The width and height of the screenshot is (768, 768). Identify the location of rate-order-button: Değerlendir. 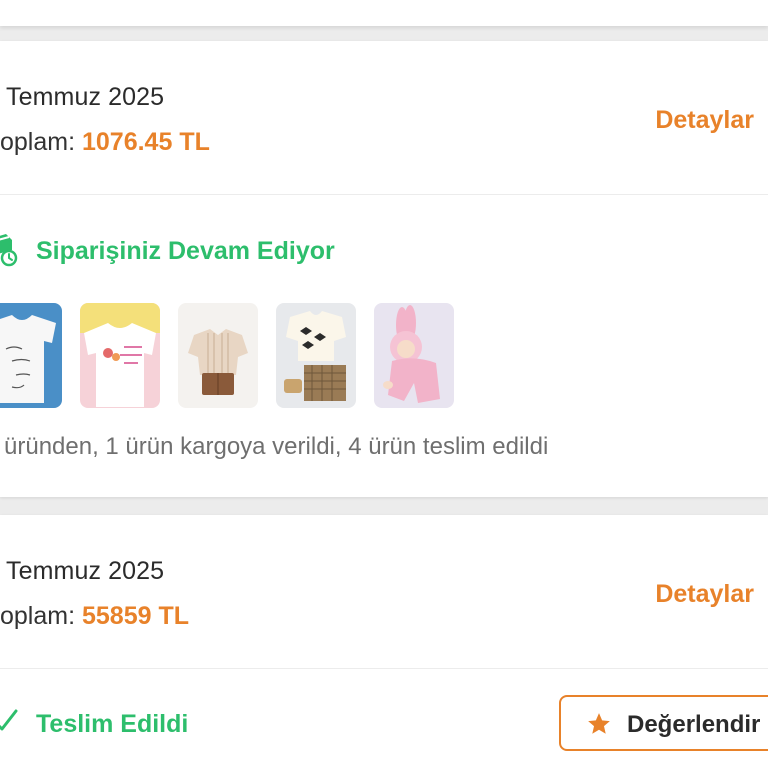
(663, 723).